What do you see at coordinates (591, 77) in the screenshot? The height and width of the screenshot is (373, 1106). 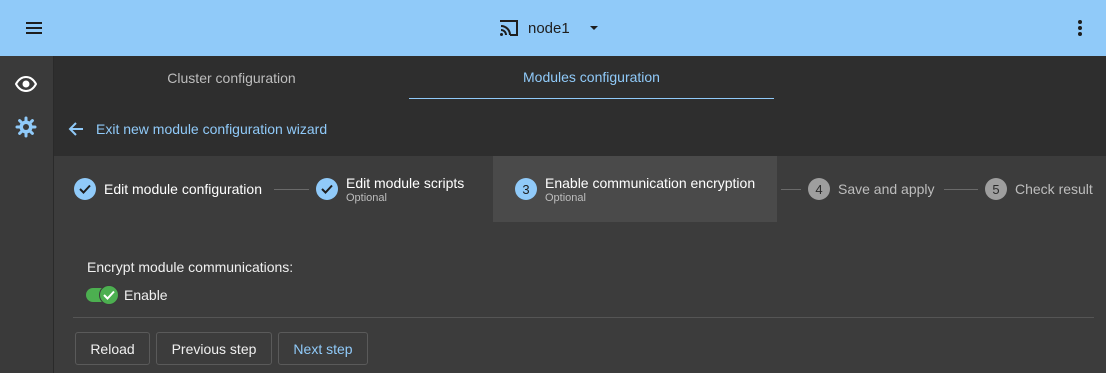 I see `tab-modules-configuration: Modules configuration` at bounding box center [591, 77].